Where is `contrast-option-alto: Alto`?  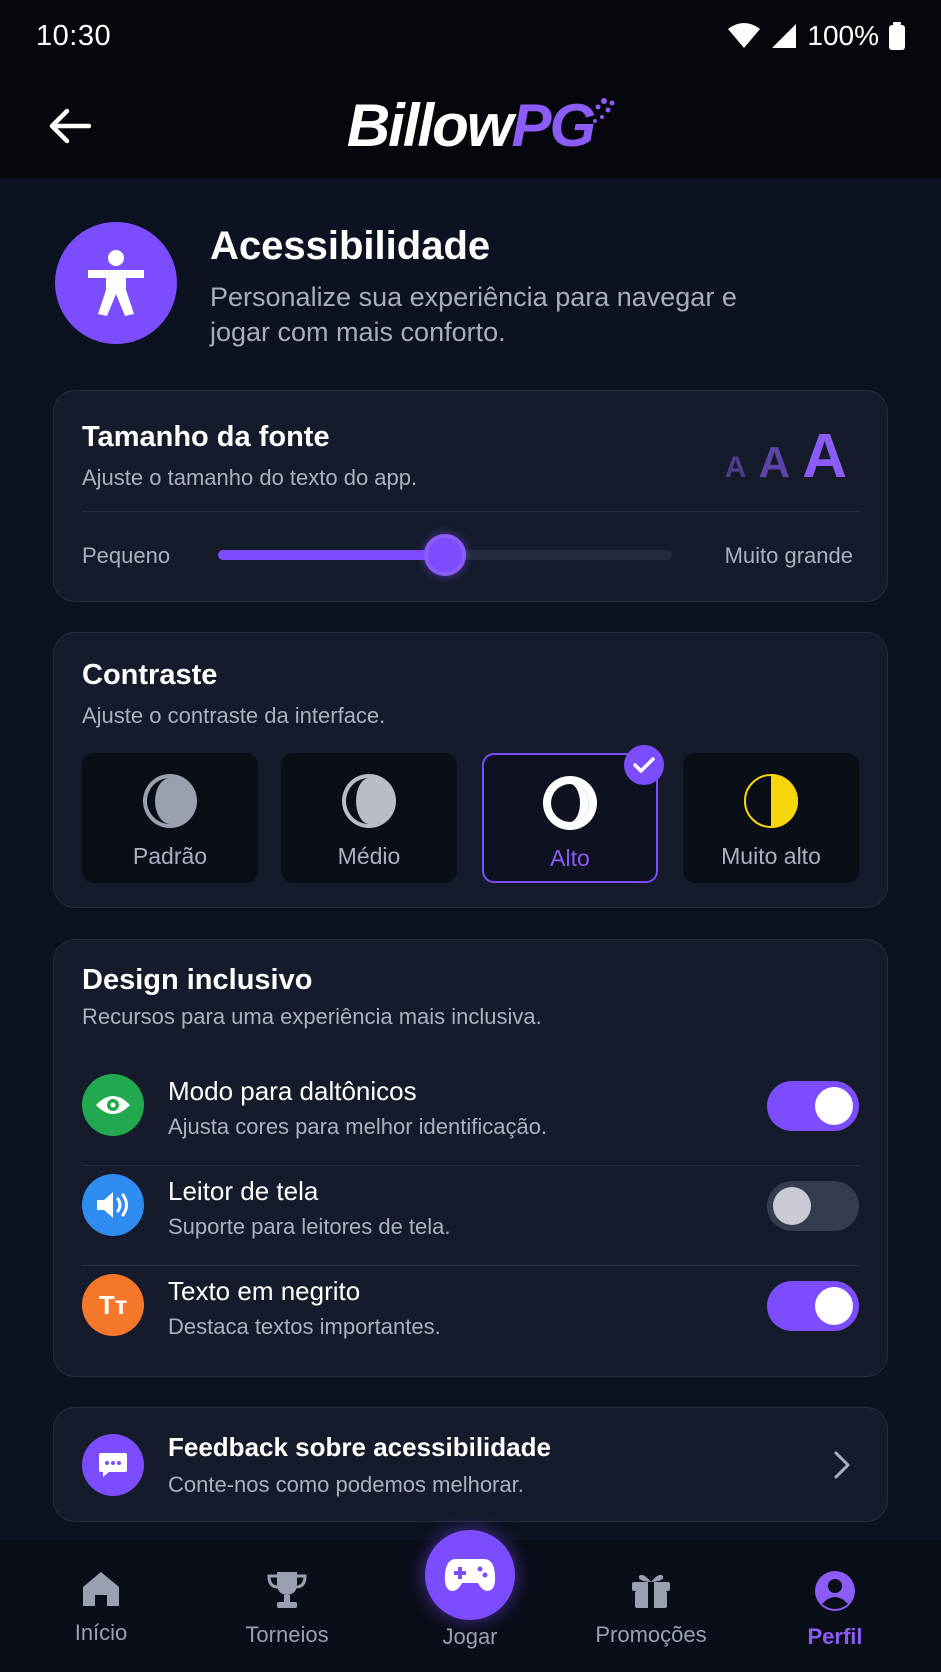
contrast-option-alto: Alto is located at coordinates (573, 814).